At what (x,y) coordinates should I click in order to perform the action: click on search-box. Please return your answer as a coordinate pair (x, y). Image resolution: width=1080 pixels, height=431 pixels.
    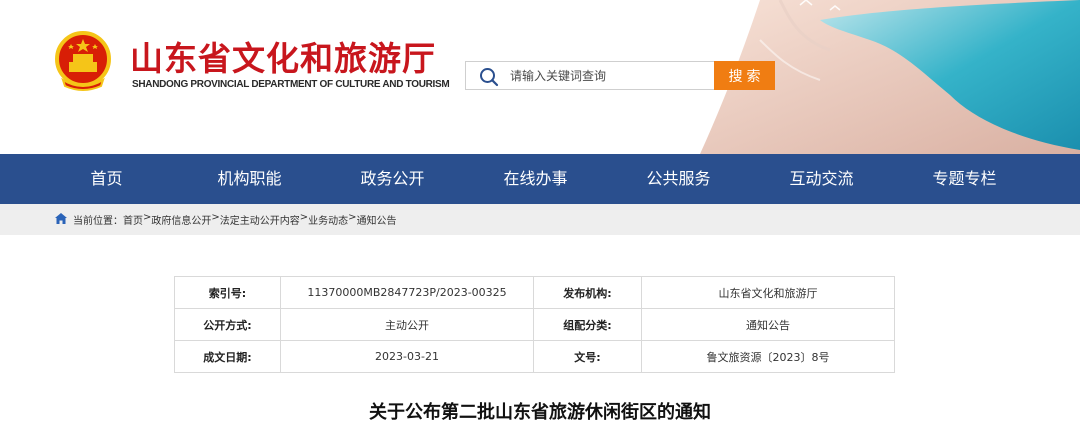
    Looking at the image, I should click on (589, 75).